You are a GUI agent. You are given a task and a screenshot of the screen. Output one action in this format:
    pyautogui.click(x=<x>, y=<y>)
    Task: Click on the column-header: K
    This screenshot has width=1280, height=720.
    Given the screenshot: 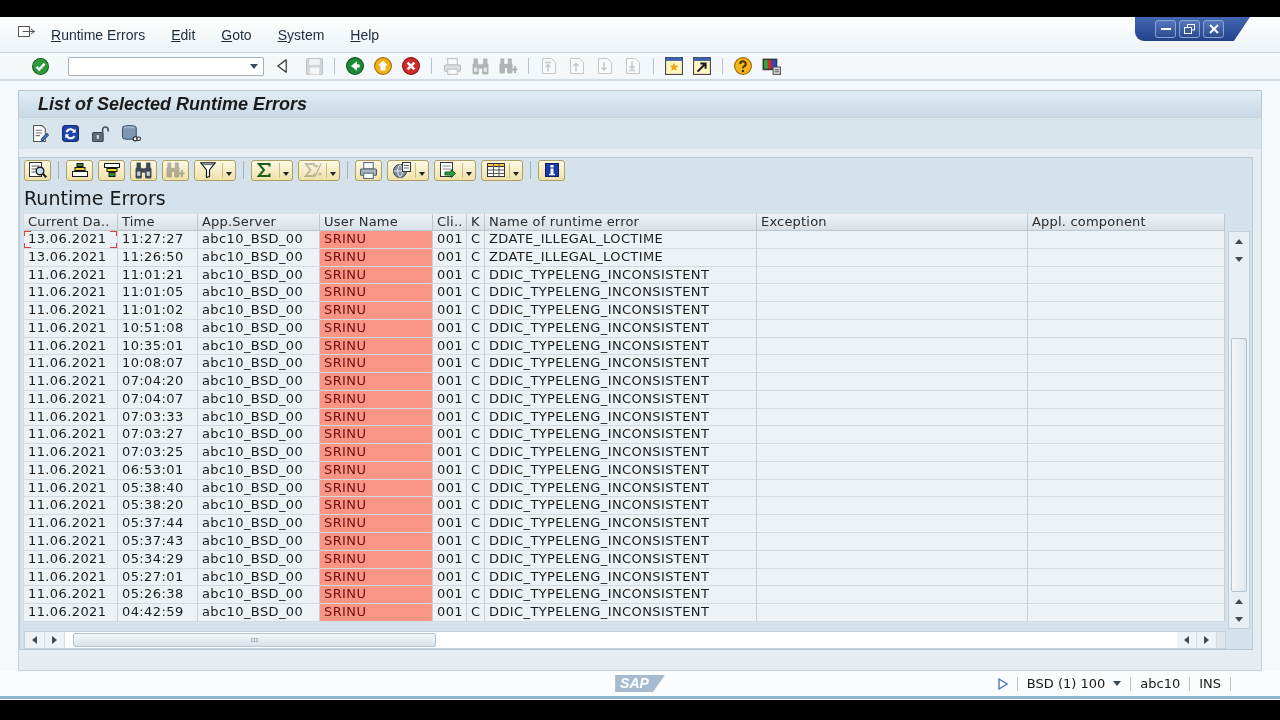 What is the action you would take?
    pyautogui.click(x=476, y=222)
    